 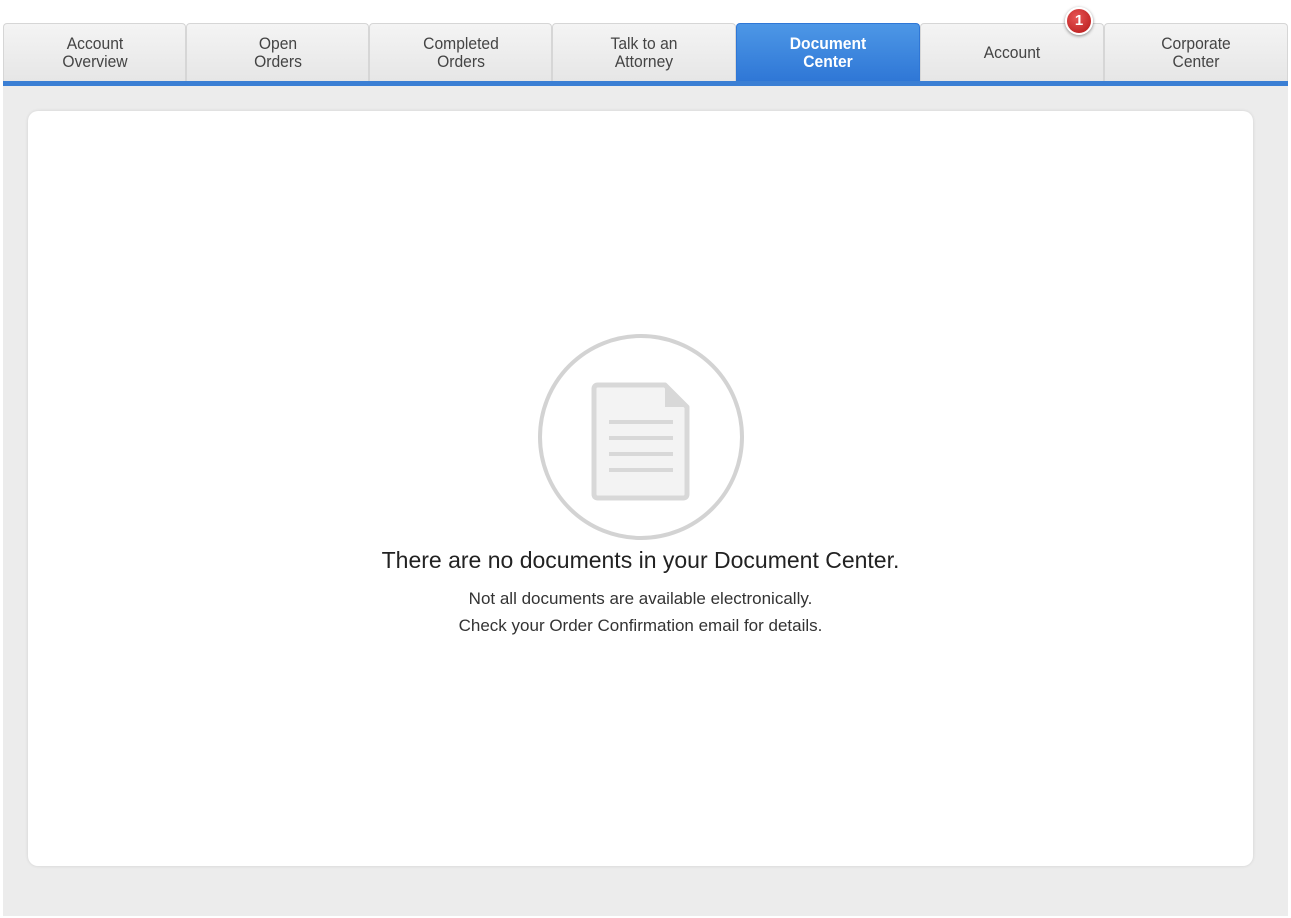 I want to click on tab-open-orders: Open Orders, so click(x=277, y=52).